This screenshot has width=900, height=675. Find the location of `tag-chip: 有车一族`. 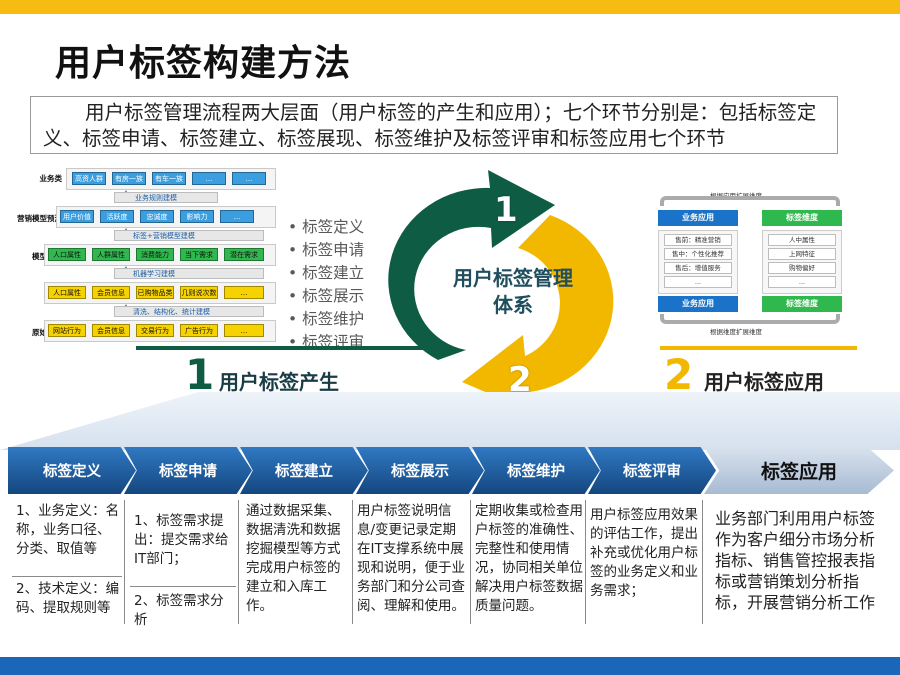

tag-chip: 有车一族 is located at coordinates (169, 178).